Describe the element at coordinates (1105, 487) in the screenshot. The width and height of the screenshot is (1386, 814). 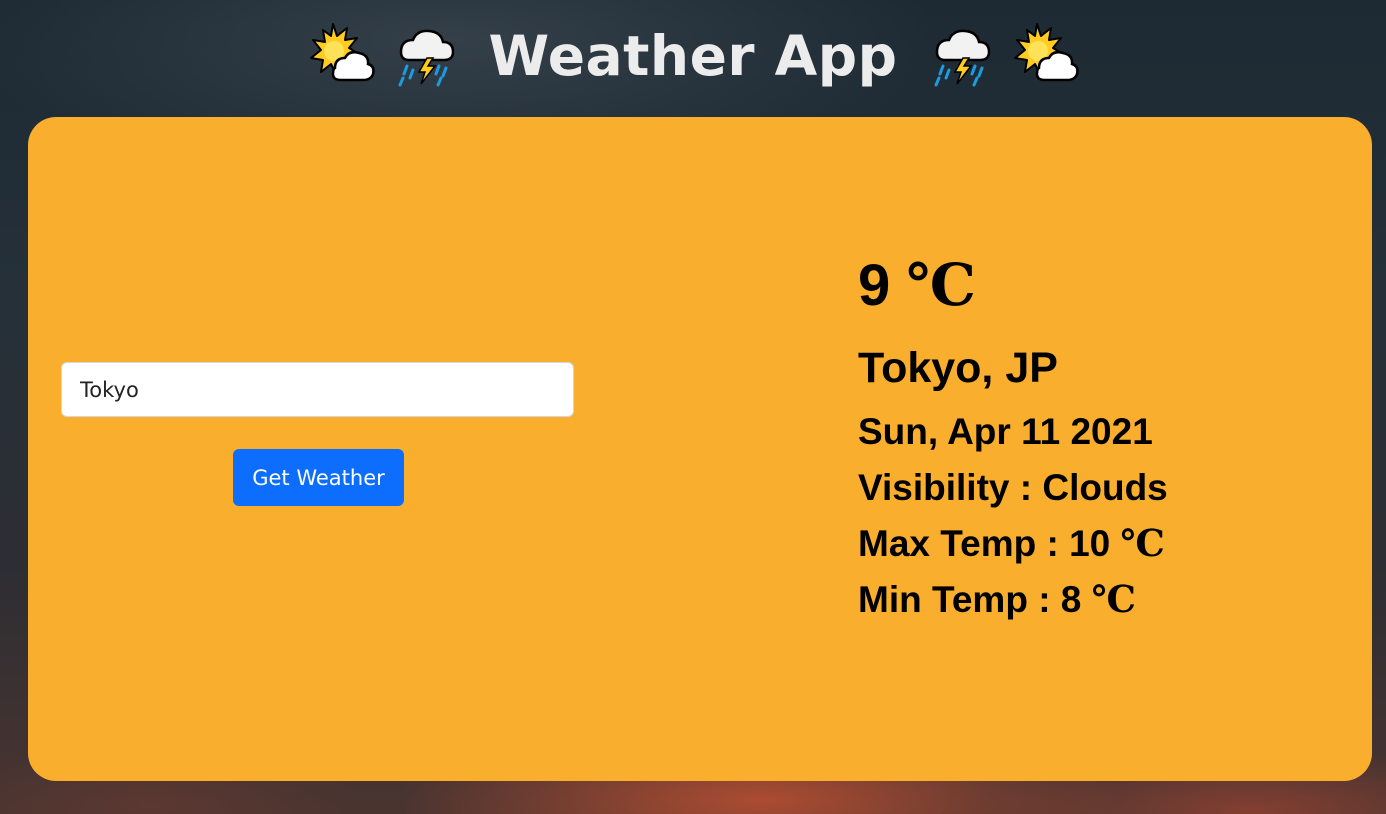
I see `visibility-value: Clouds` at that location.